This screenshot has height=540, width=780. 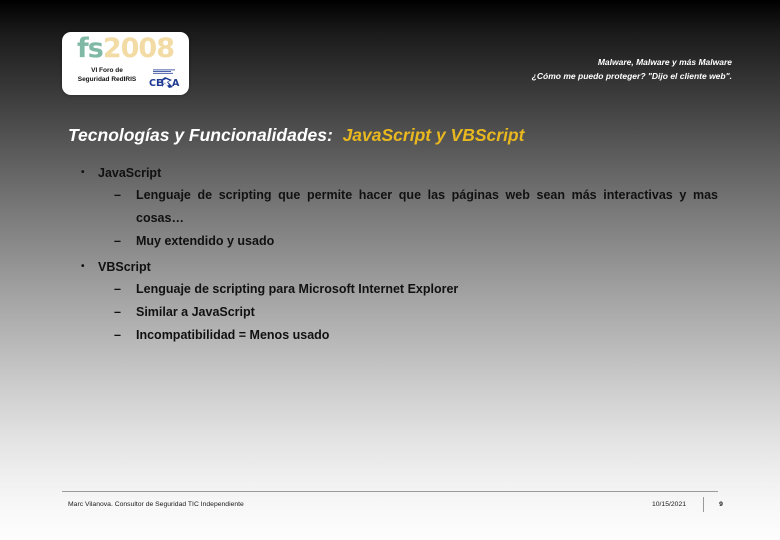 What do you see at coordinates (164, 79) in the screenshot?
I see `cesca-logo-icon: CE A` at bounding box center [164, 79].